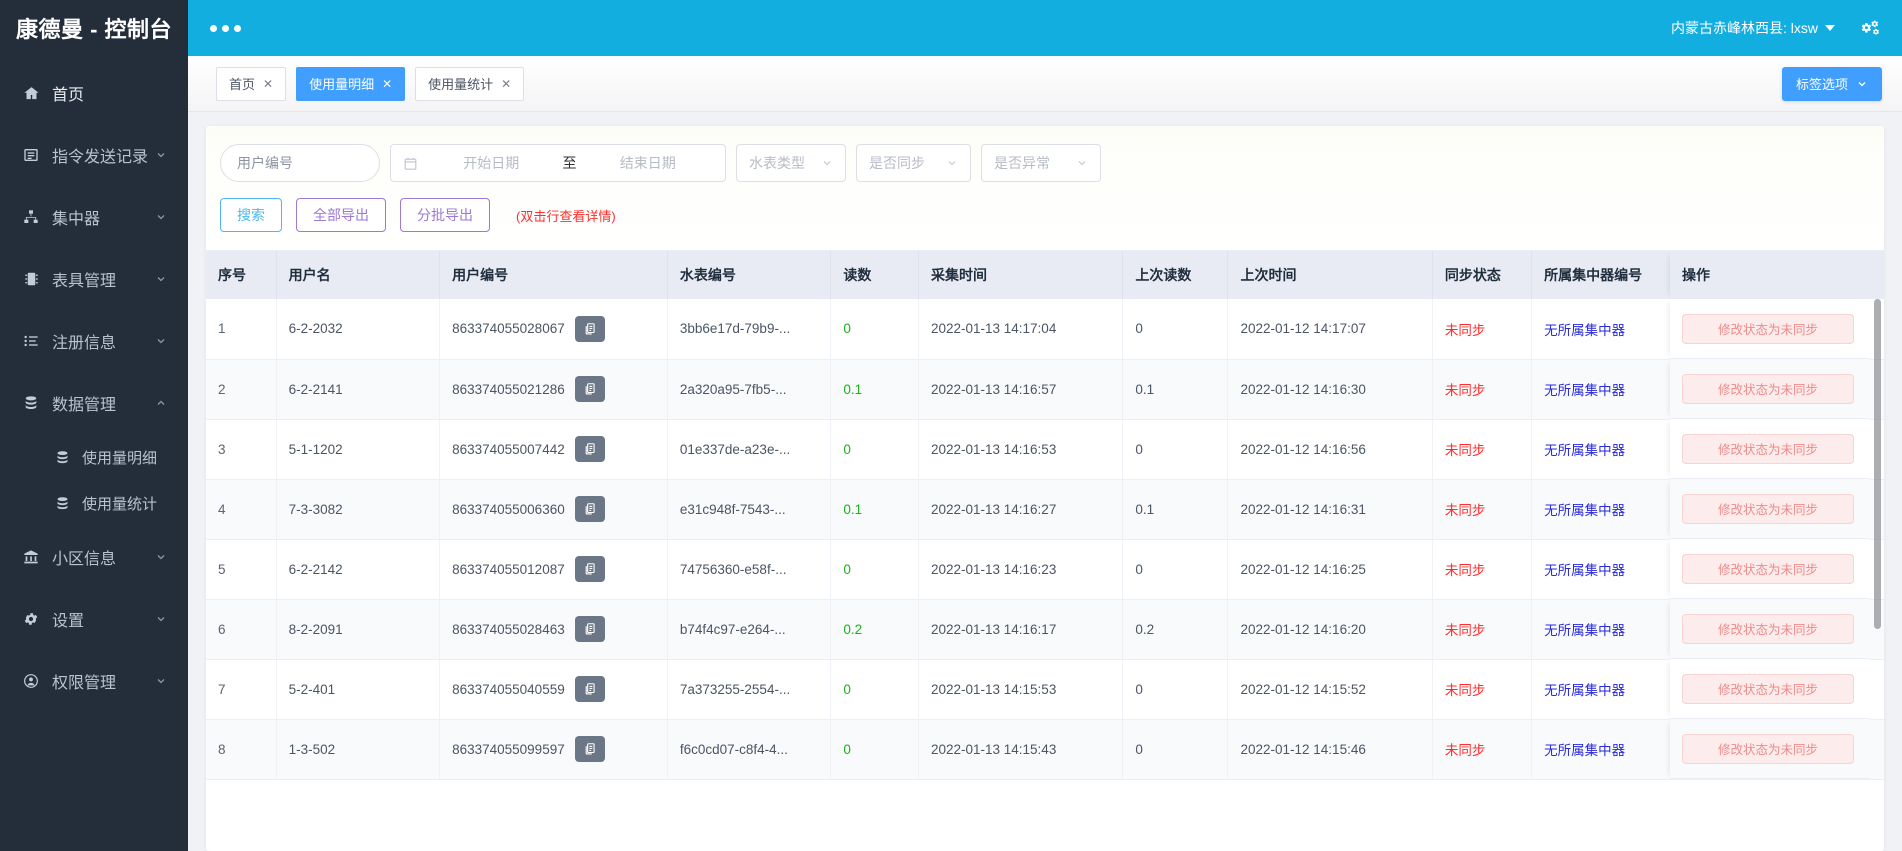 The width and height of the screenshot is (1902, 851). I want to click on sidebar-item-home: 首页, so click(94, 93).